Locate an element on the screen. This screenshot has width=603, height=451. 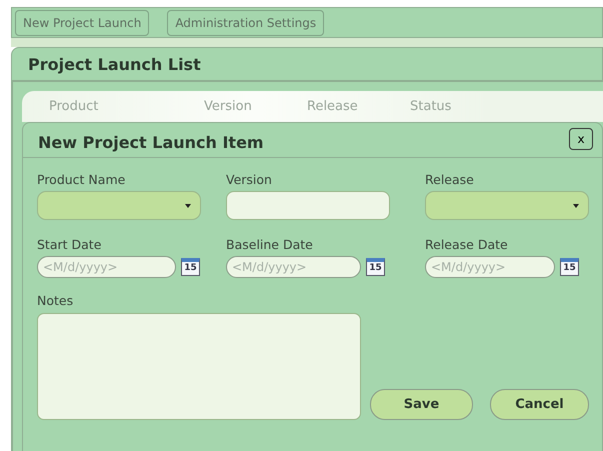
action-button: Save is located at coordinates (421, 404).